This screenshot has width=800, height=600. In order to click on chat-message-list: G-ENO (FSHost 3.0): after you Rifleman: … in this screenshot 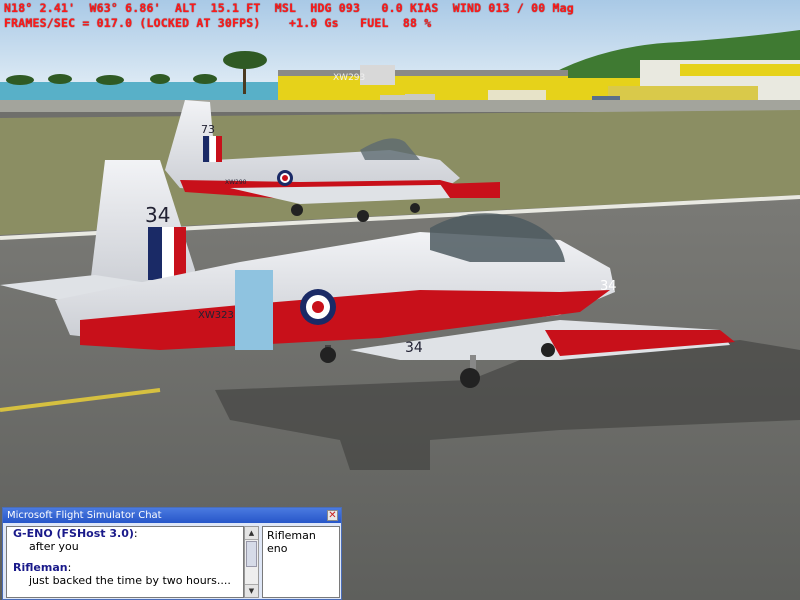, I will do `click(125, 562)`.